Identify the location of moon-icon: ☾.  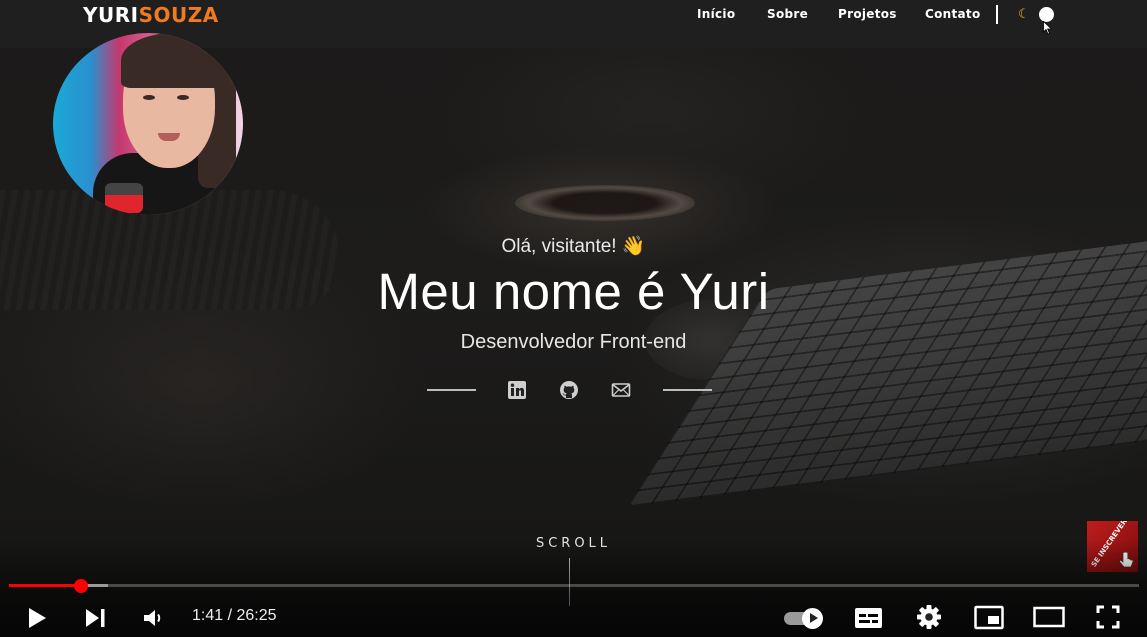
(1024, 13).